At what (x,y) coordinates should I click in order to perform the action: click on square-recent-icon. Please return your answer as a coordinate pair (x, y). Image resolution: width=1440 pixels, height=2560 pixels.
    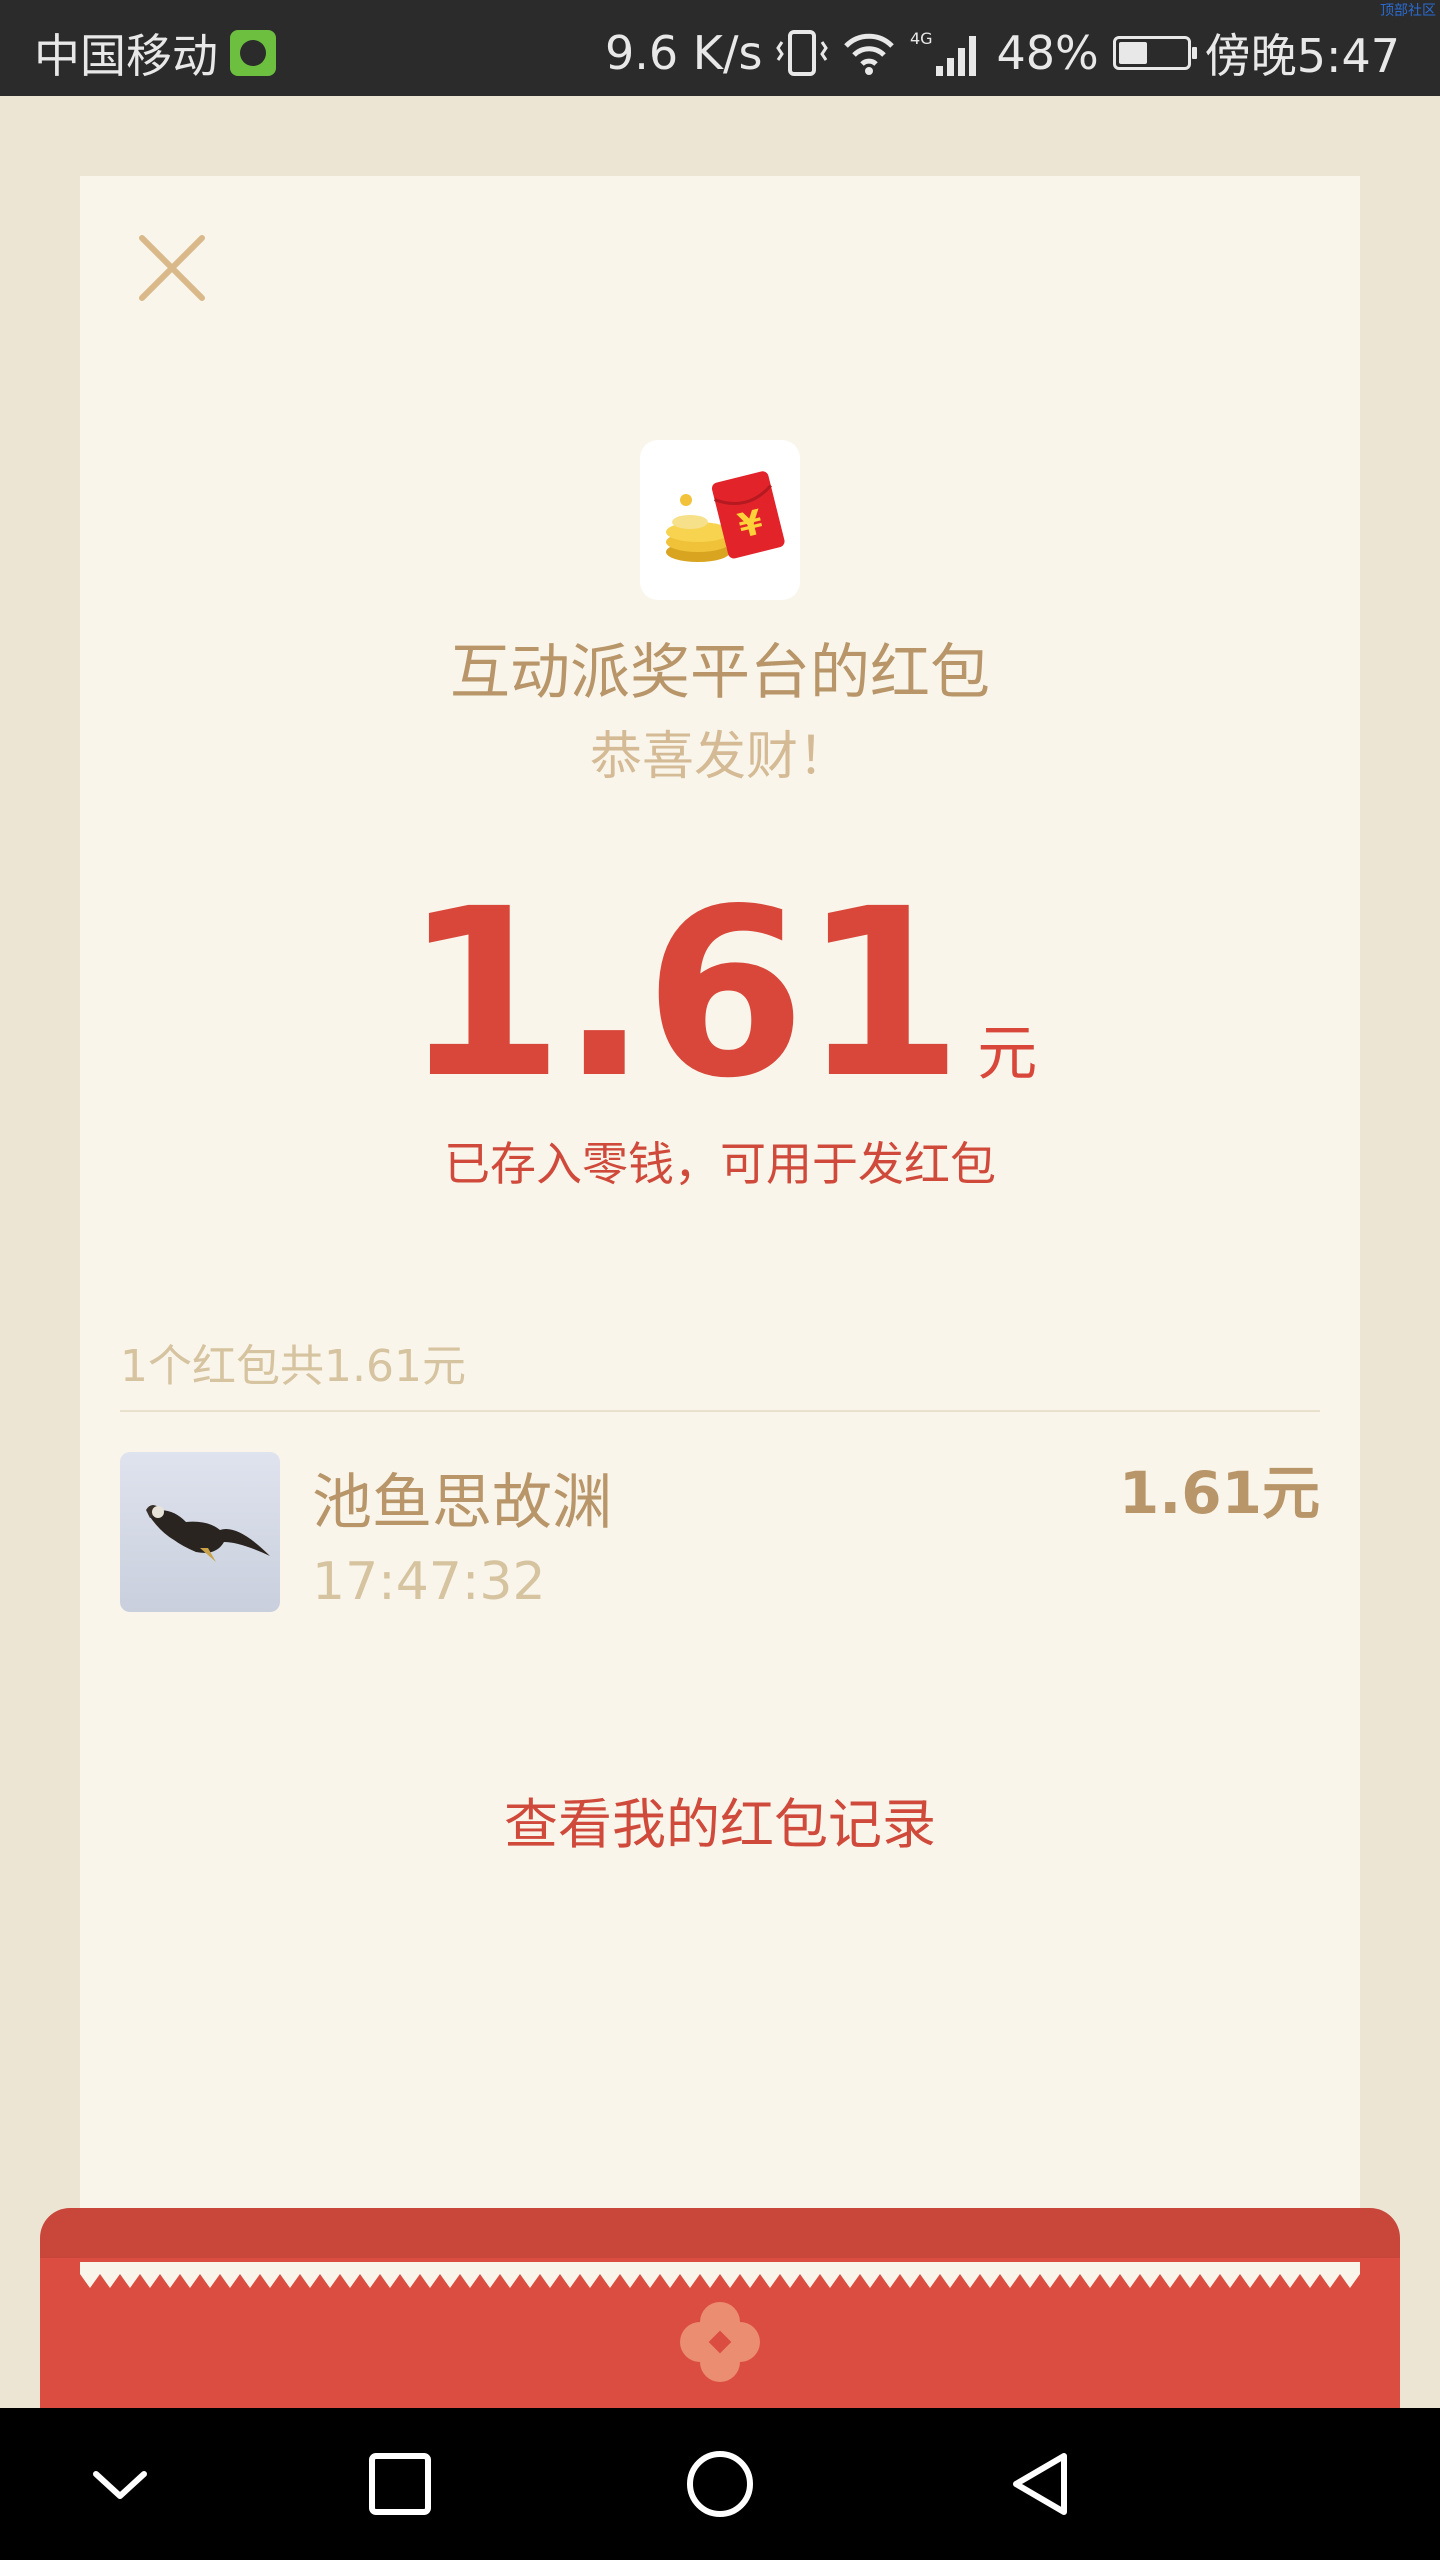
    Looking at the image, I should click on (400, 2484).